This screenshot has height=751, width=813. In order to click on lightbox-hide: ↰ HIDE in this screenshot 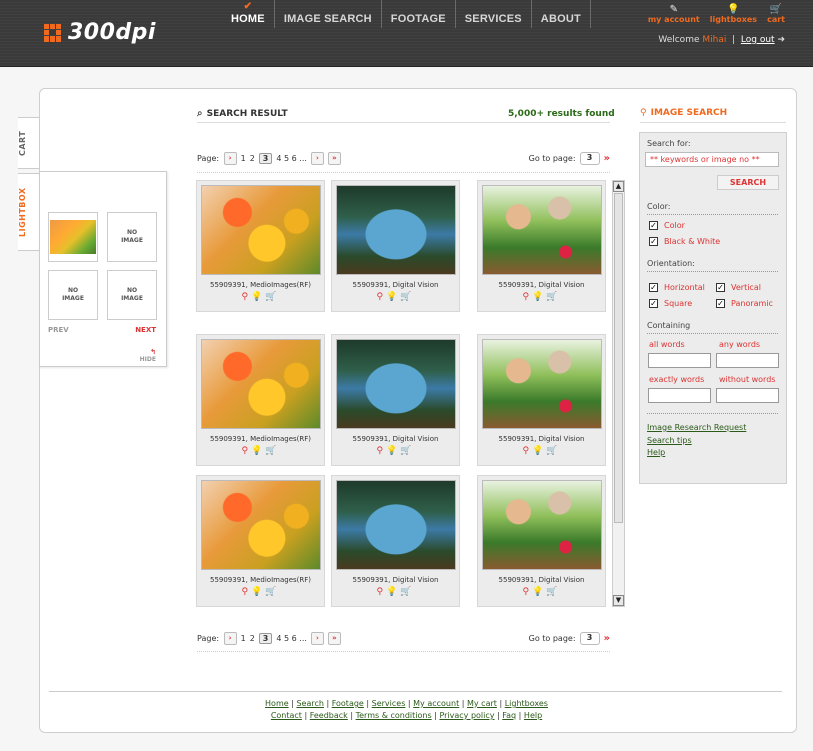, I will do `click(148, 355)`.